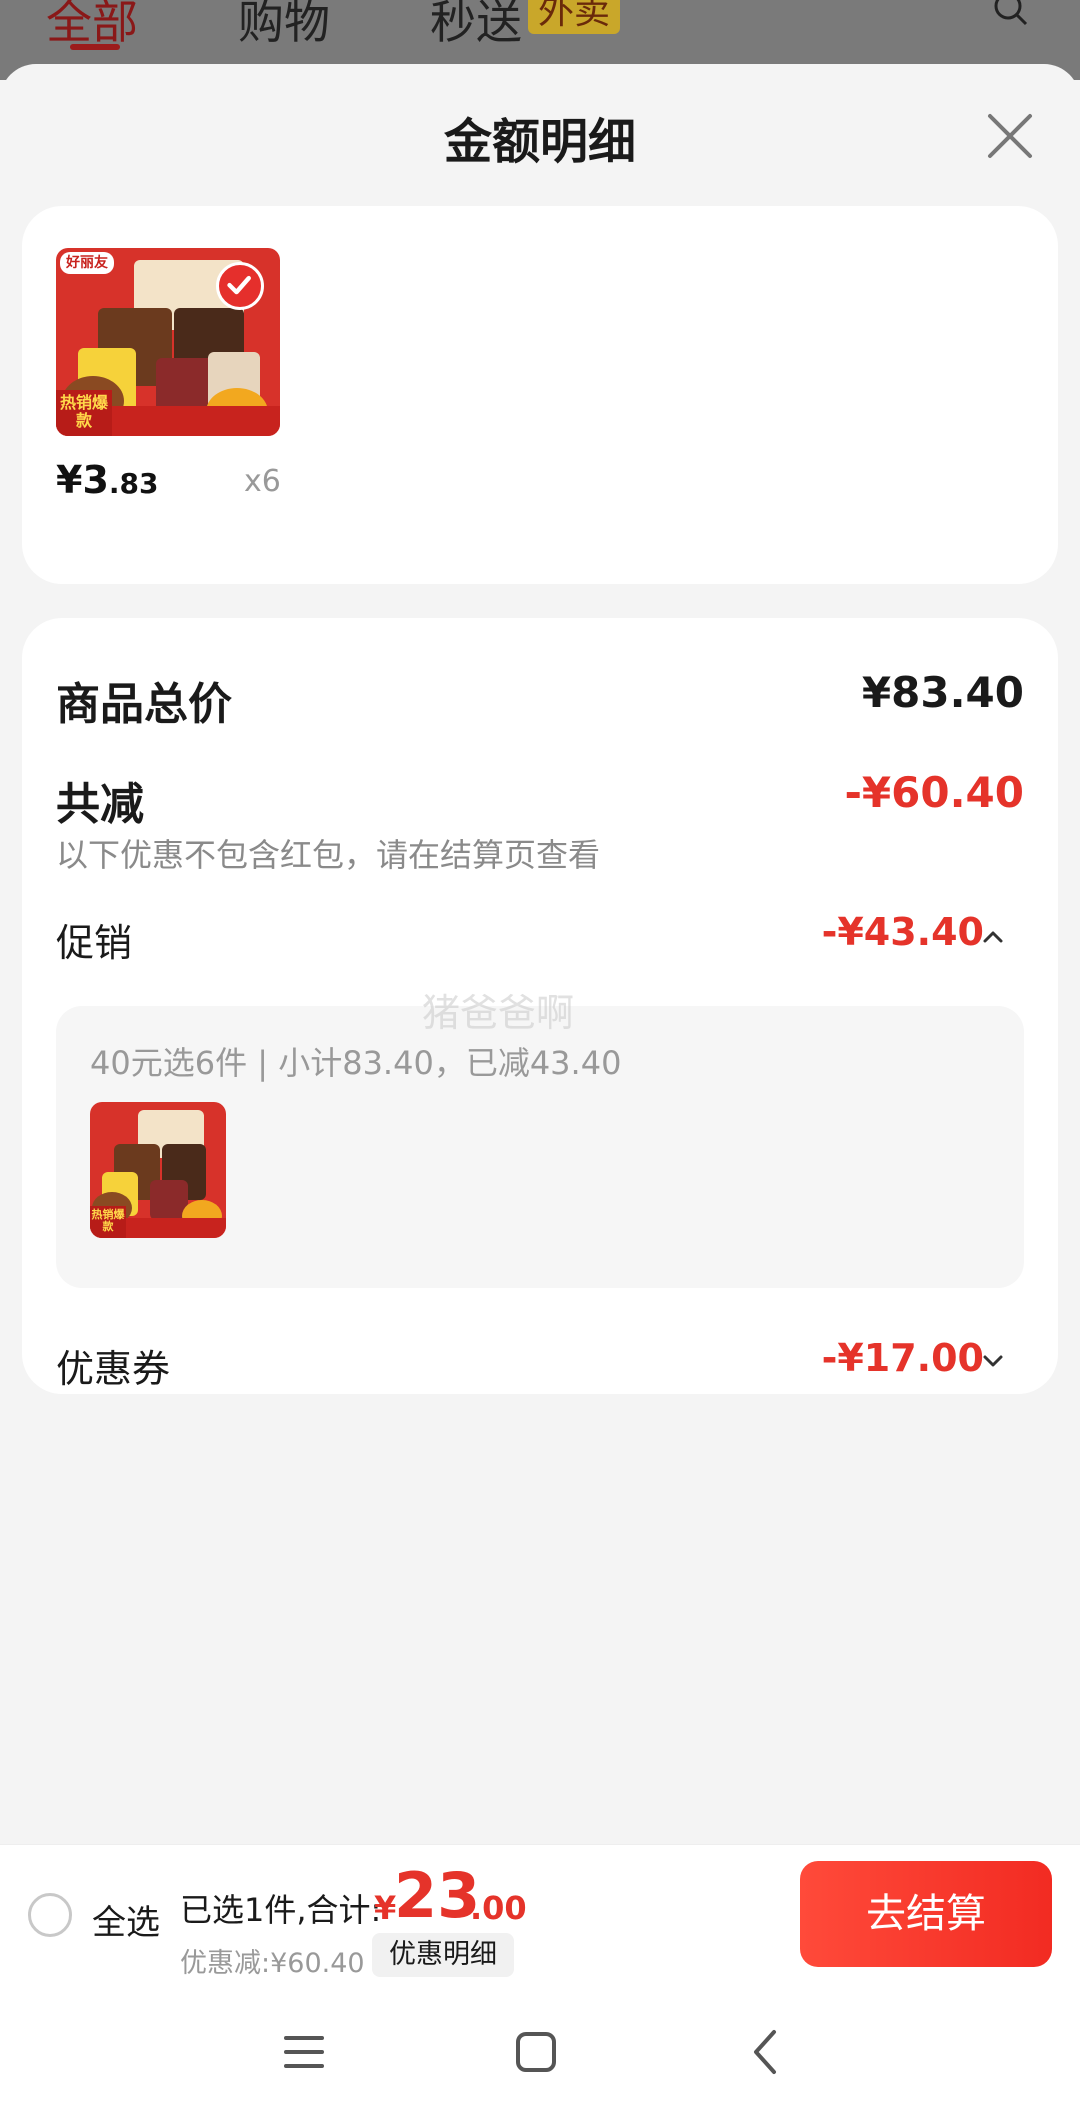  I want to click on promo-label: 促销, so click(94, 943).